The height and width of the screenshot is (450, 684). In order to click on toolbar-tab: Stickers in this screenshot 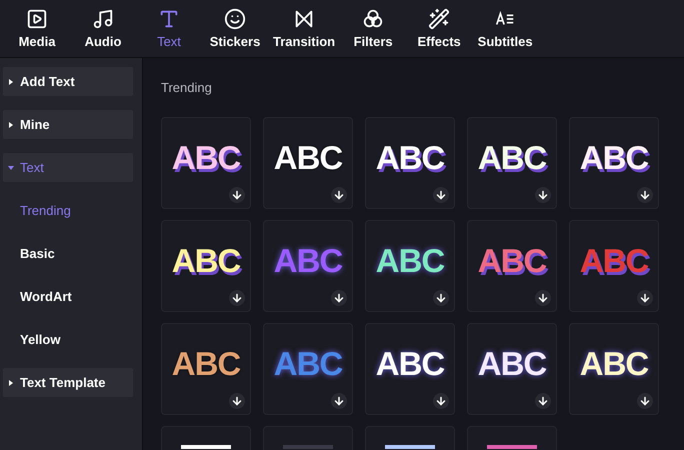, I will do `click(235, 29)`.